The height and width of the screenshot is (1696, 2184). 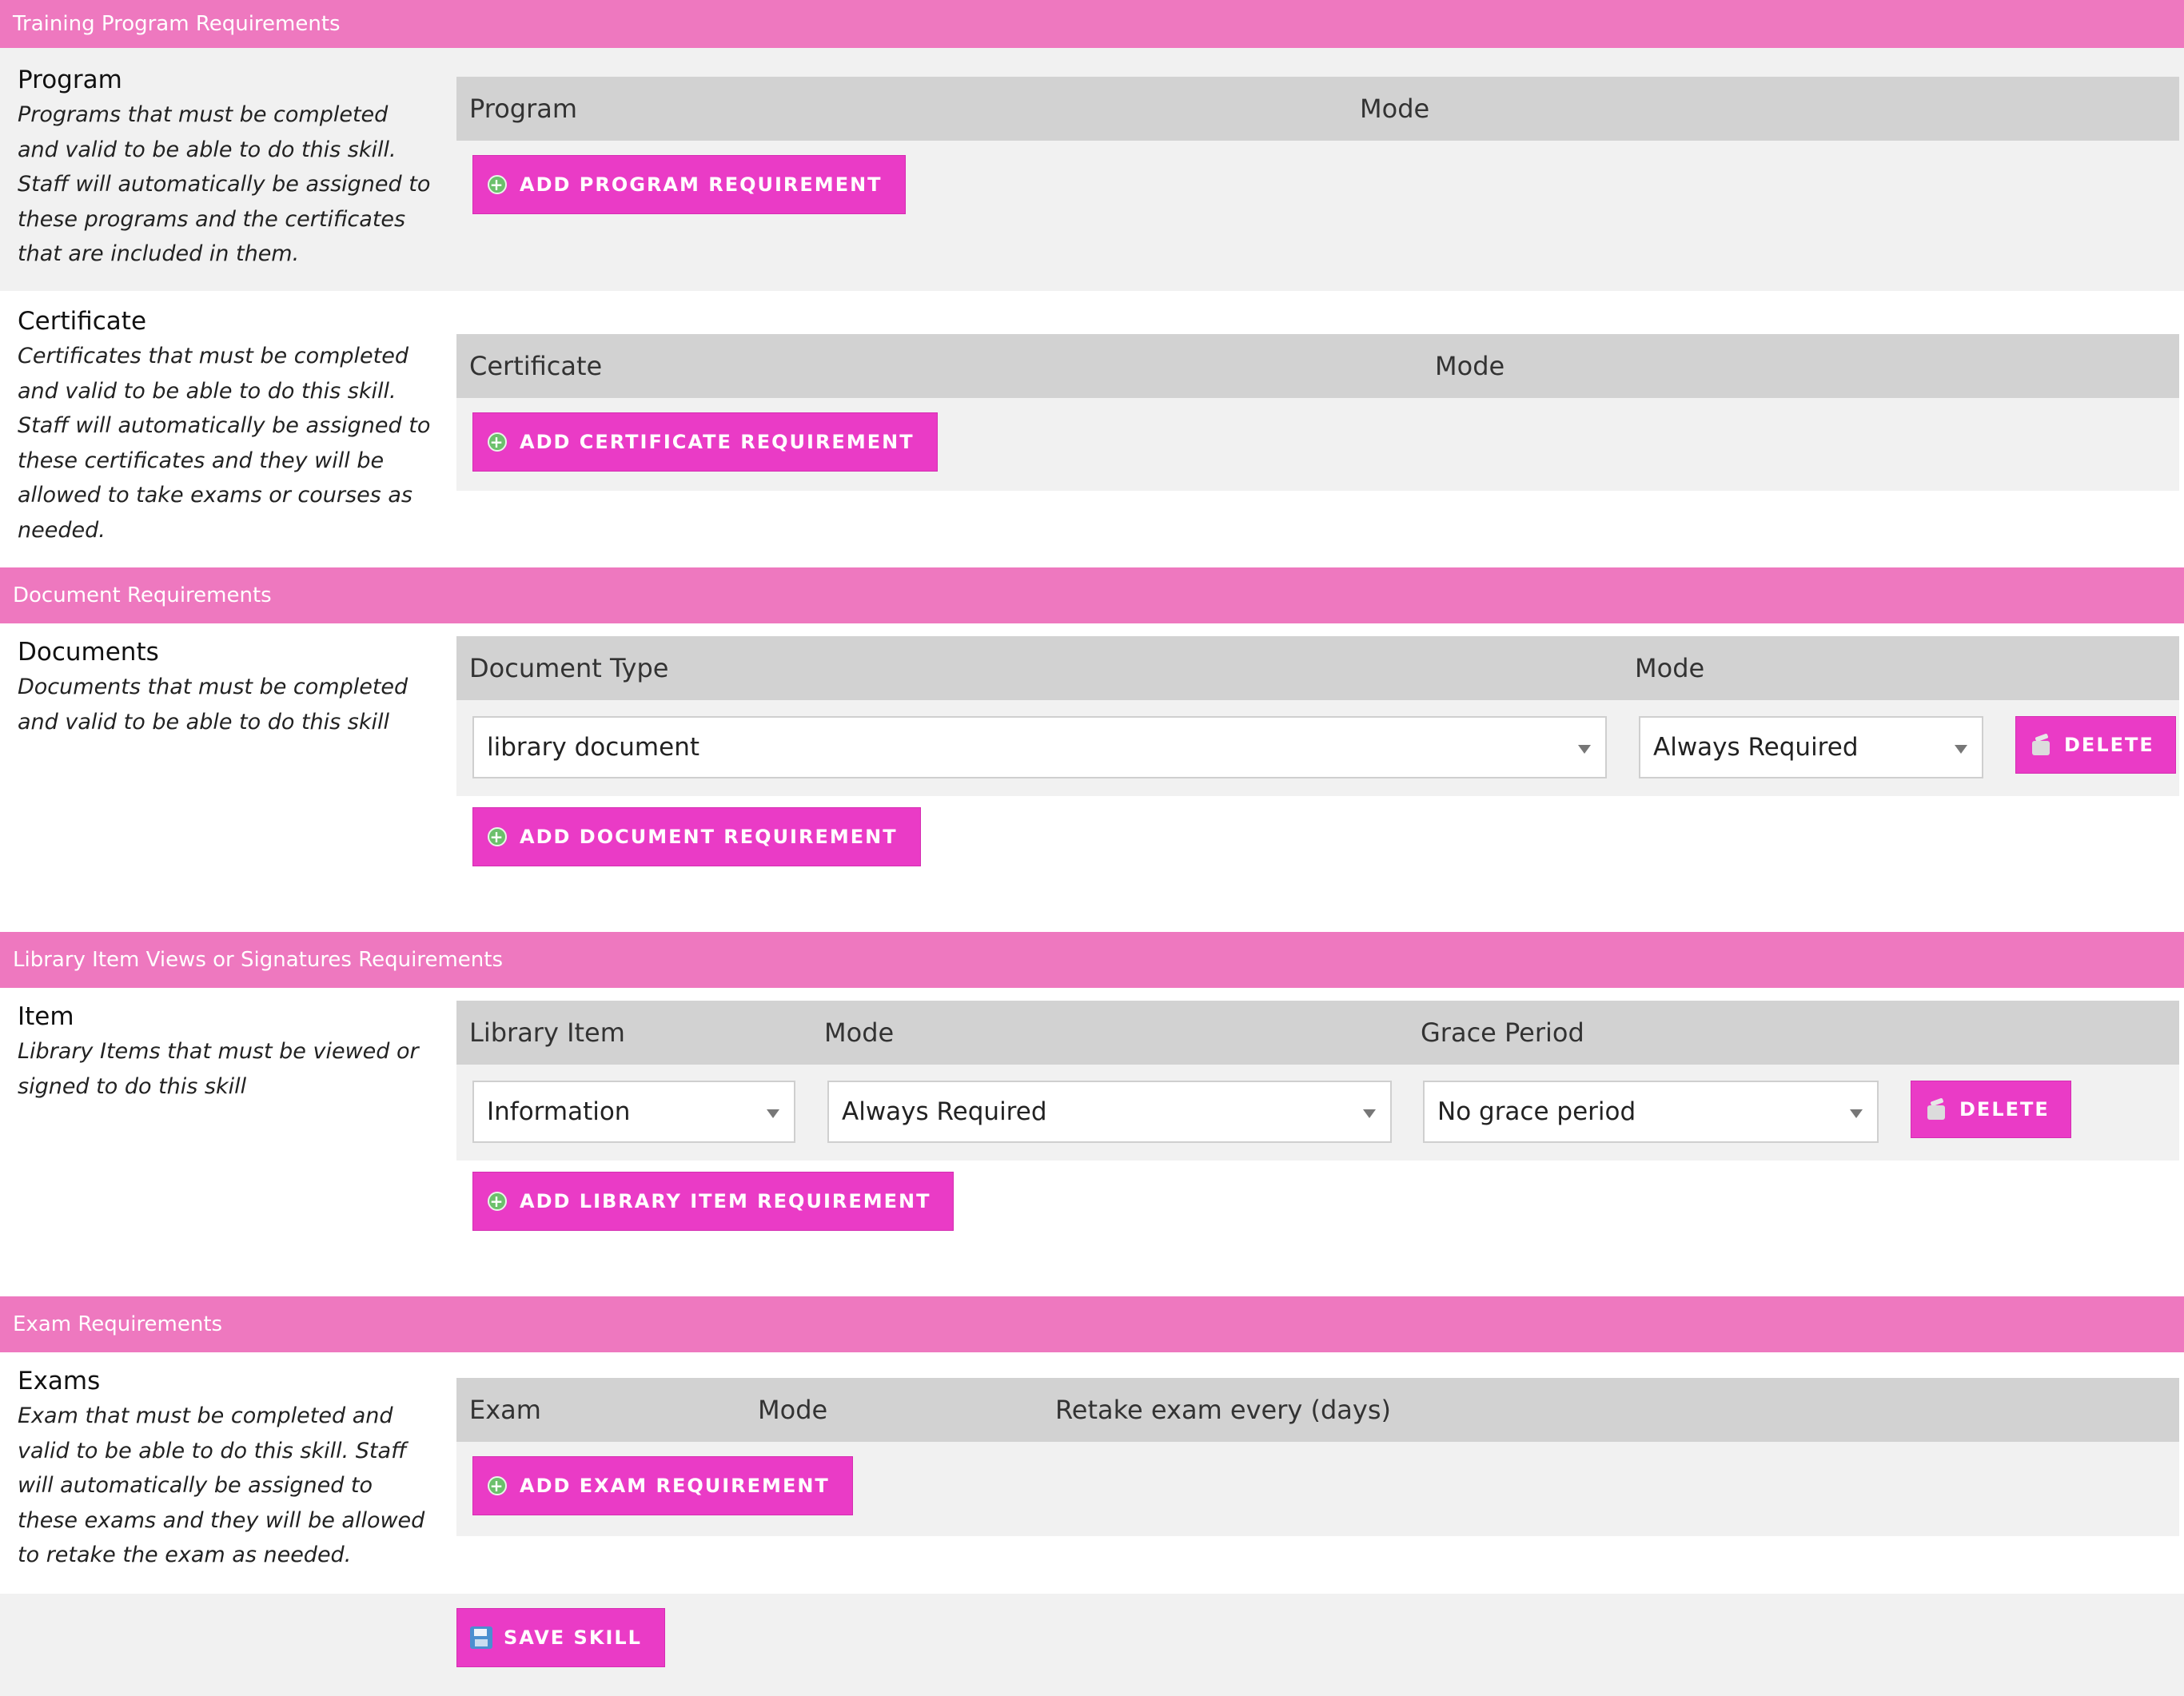 I want to click on documents-table-header: Document Type Mode, so click(x=1317, y=668).